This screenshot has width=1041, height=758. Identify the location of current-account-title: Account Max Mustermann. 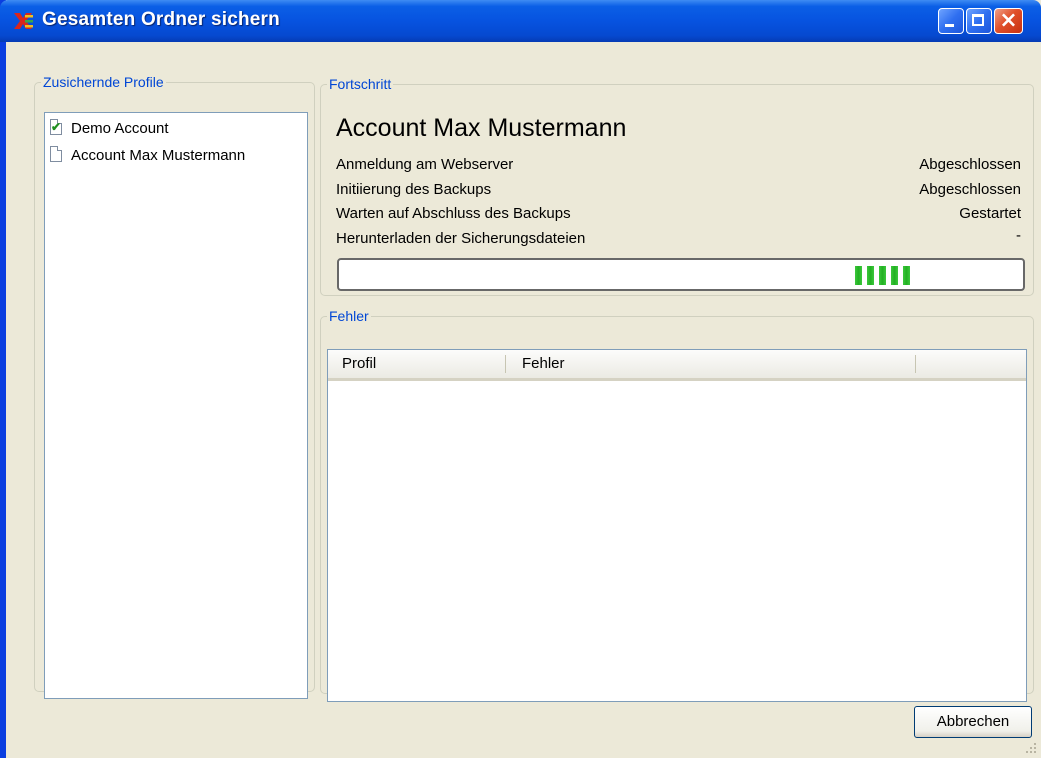
(481, 128).